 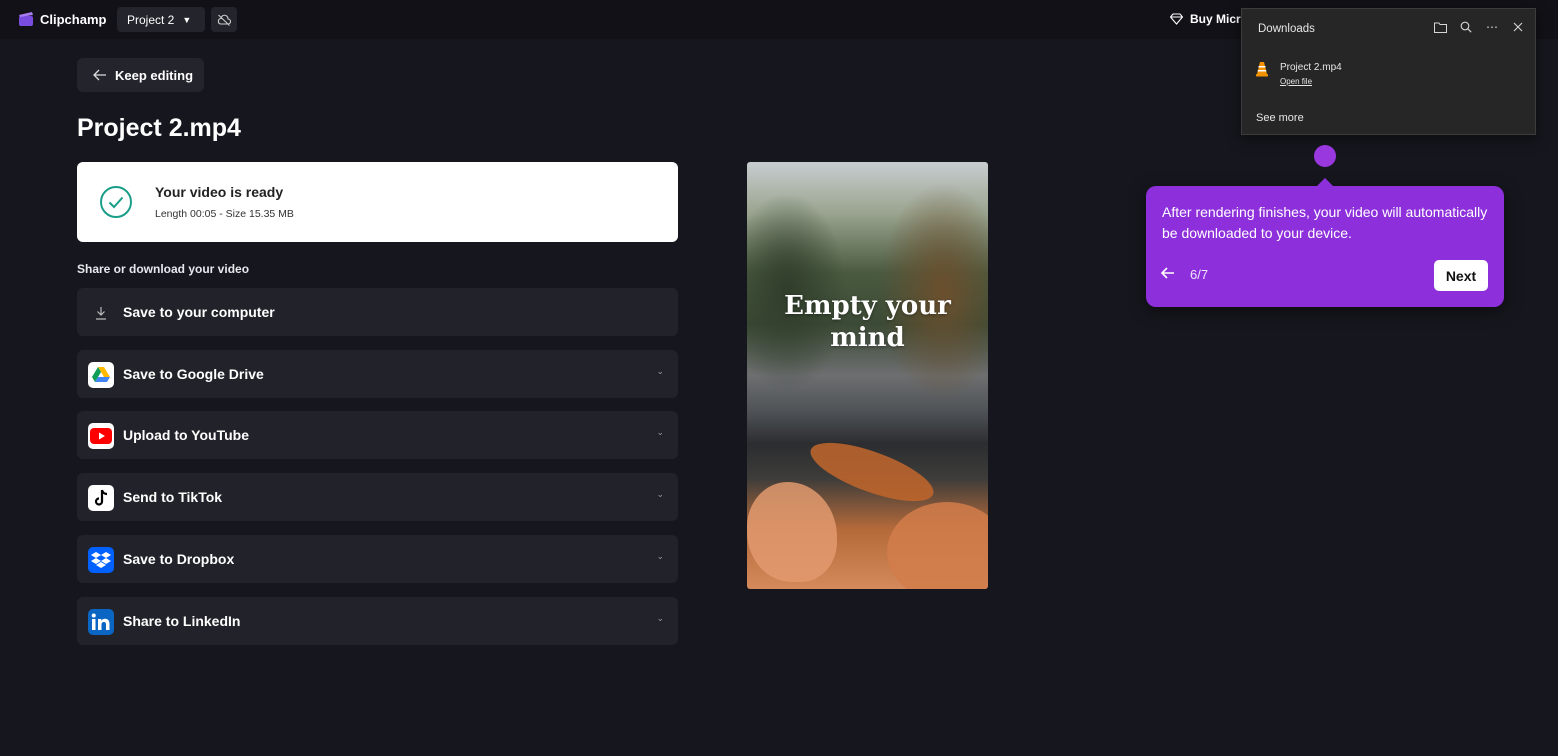 What do you see at coordinates (1440, 27) in the screenshot?
I see `folder-icon` at bounding box center [1440, 27].